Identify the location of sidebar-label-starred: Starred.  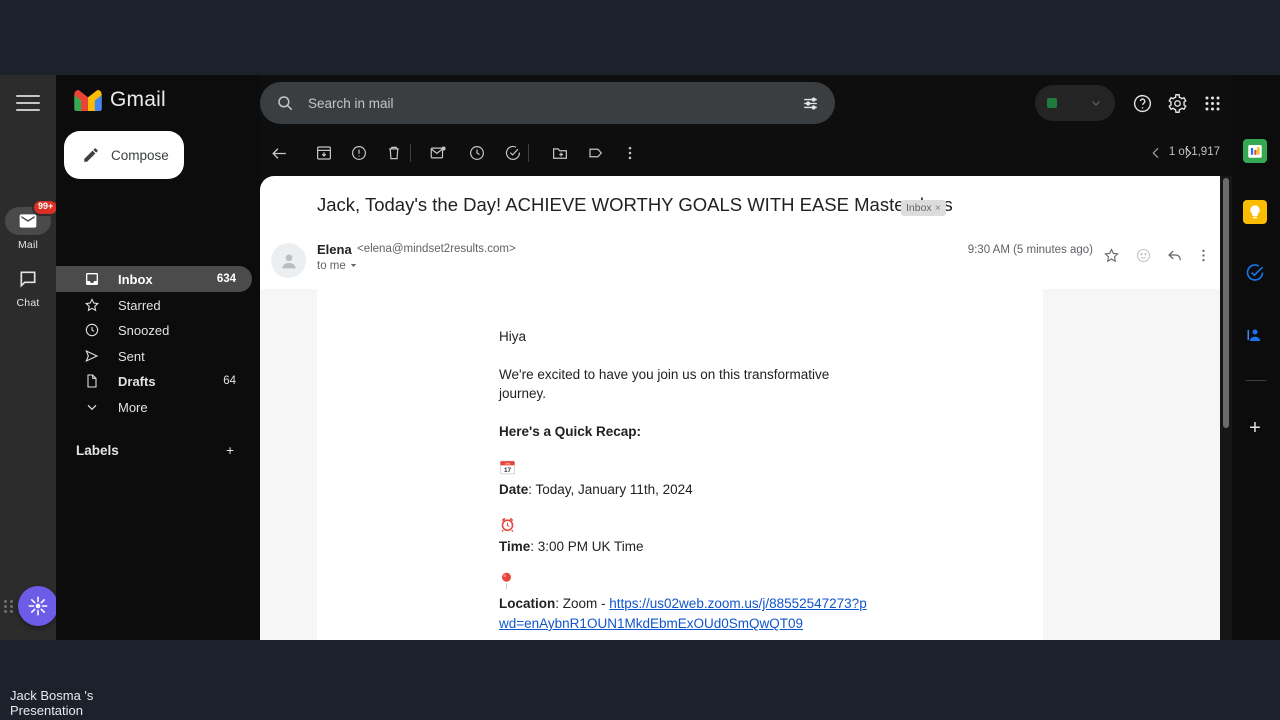
(139, 305).